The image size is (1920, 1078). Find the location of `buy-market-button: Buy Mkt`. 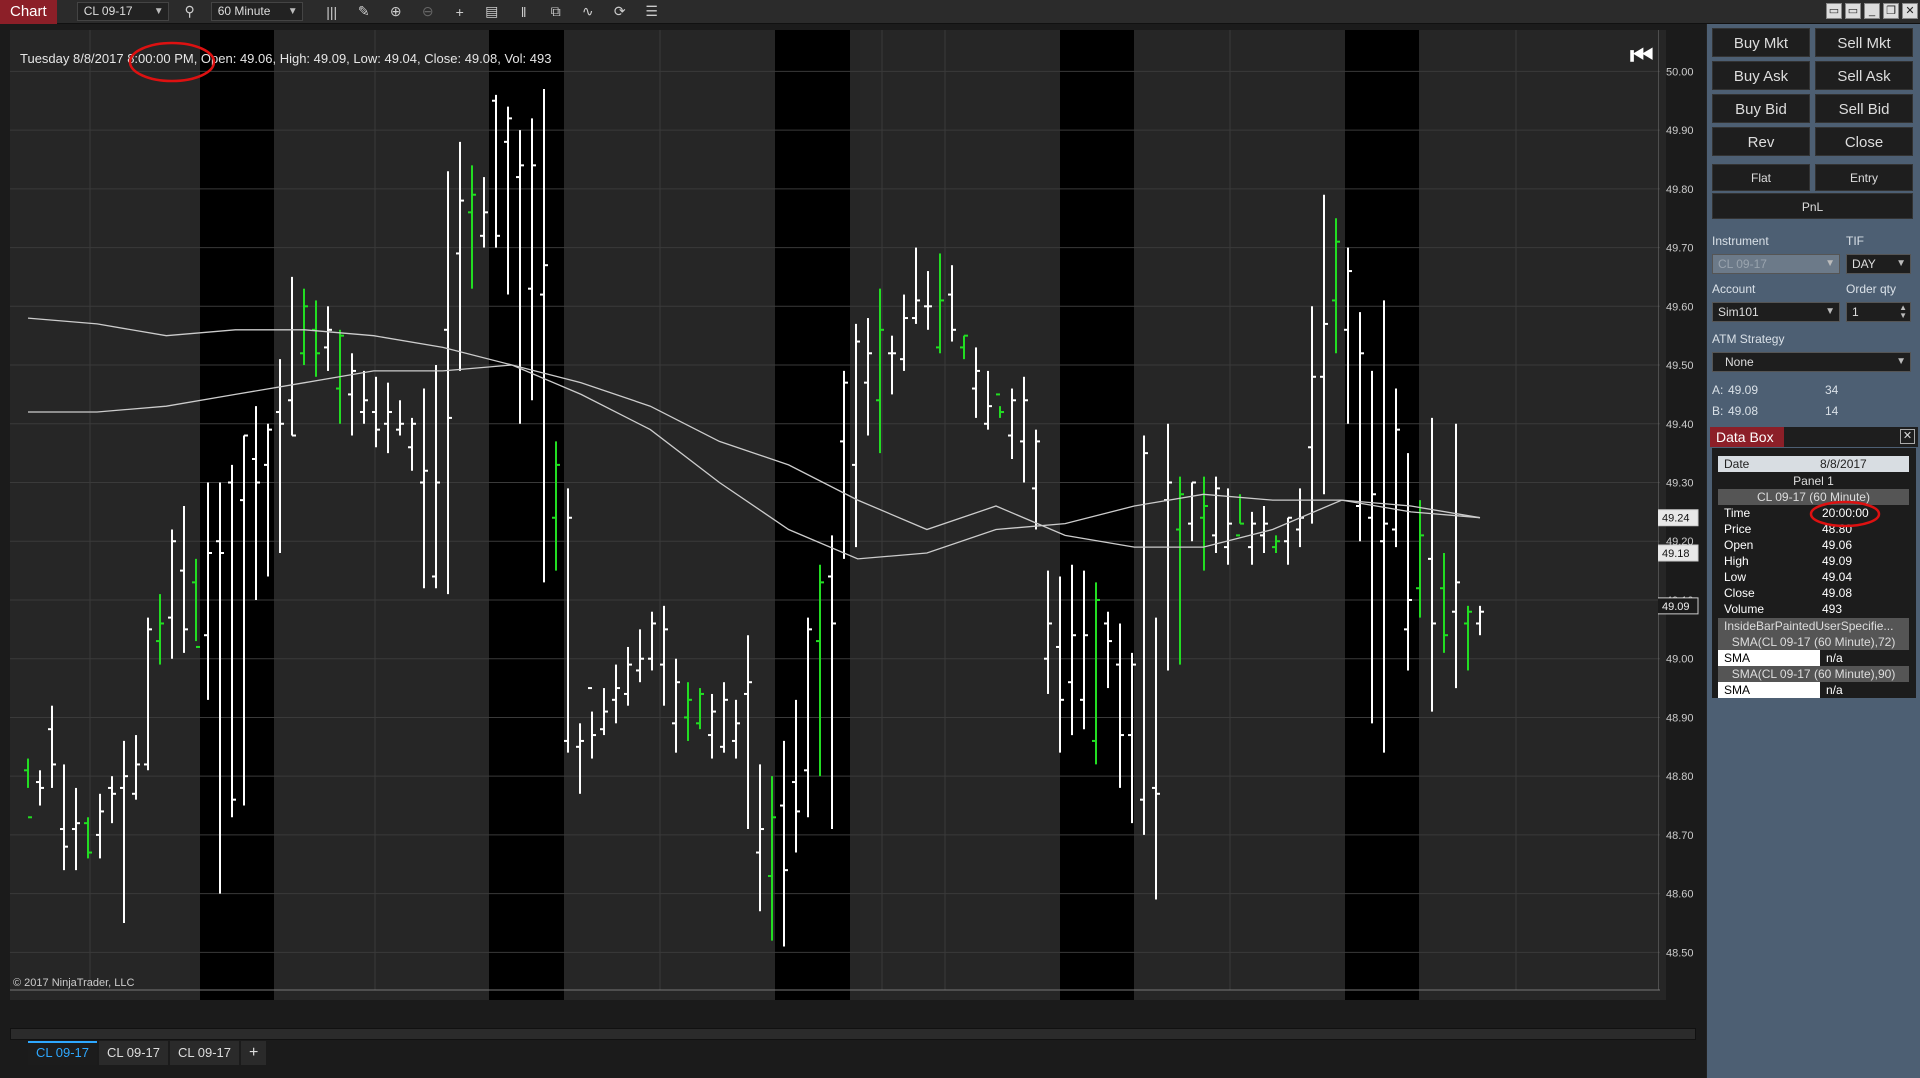

buy-market-button: Buy Mkt is located at coordinates (1761, 42).